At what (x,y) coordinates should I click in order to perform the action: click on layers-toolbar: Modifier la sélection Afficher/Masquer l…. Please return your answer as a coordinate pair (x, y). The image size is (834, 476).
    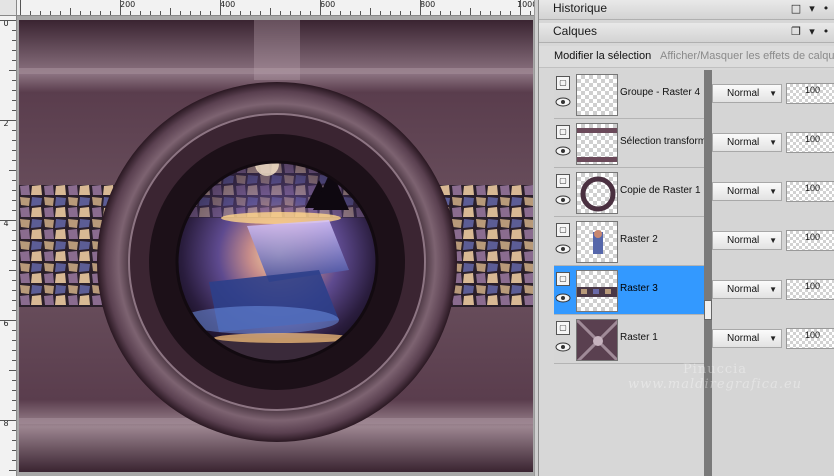
    Looking at the image, I should click on (686, 57).